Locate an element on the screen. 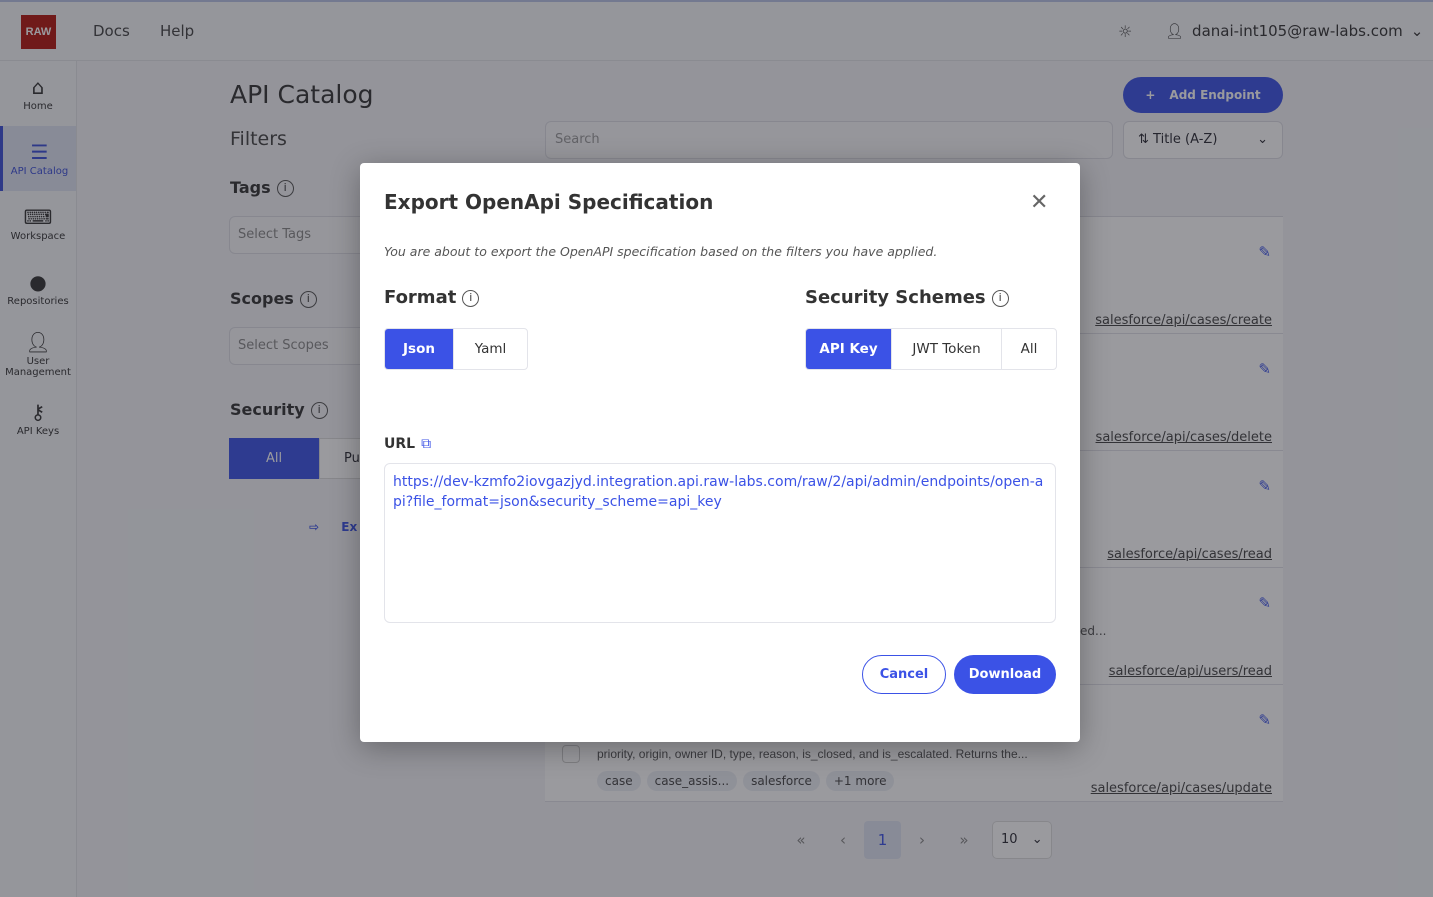 Image resolution: width=1433 pixels, height=897 pixels. security-schemes-label: Security Schemes i is located at coordinates (907, 297).